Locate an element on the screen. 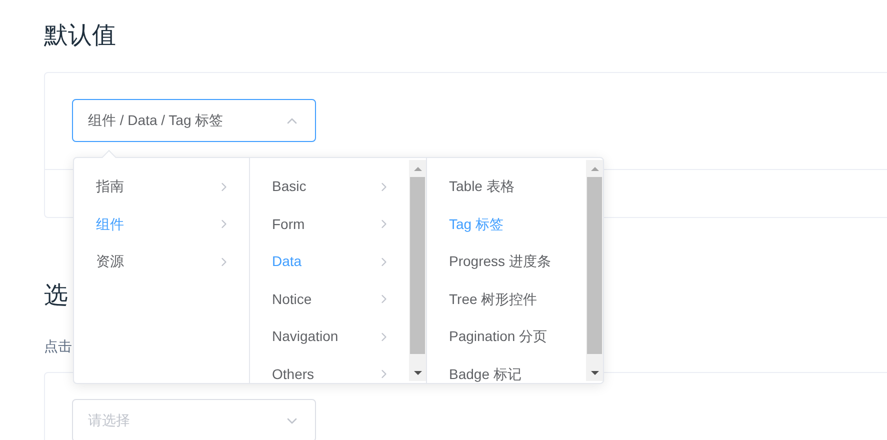  section-title: 选 is located at coordinates (56, 296).